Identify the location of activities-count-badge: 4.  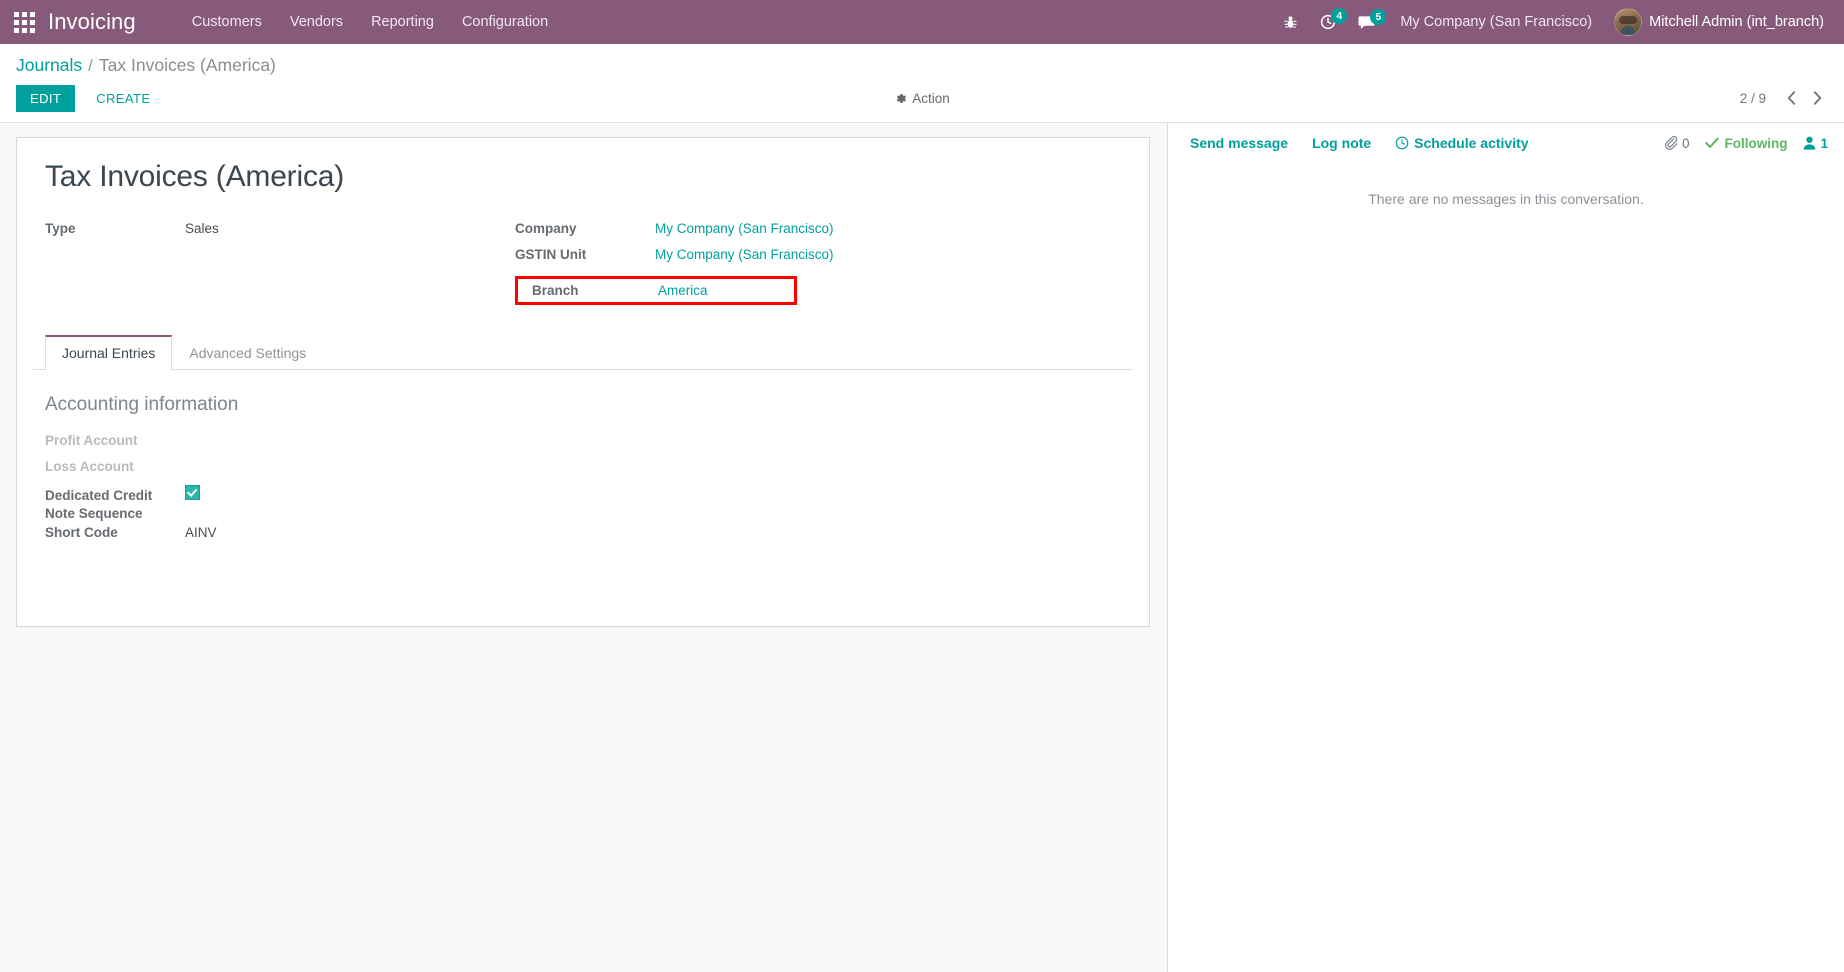
(1339, 16).